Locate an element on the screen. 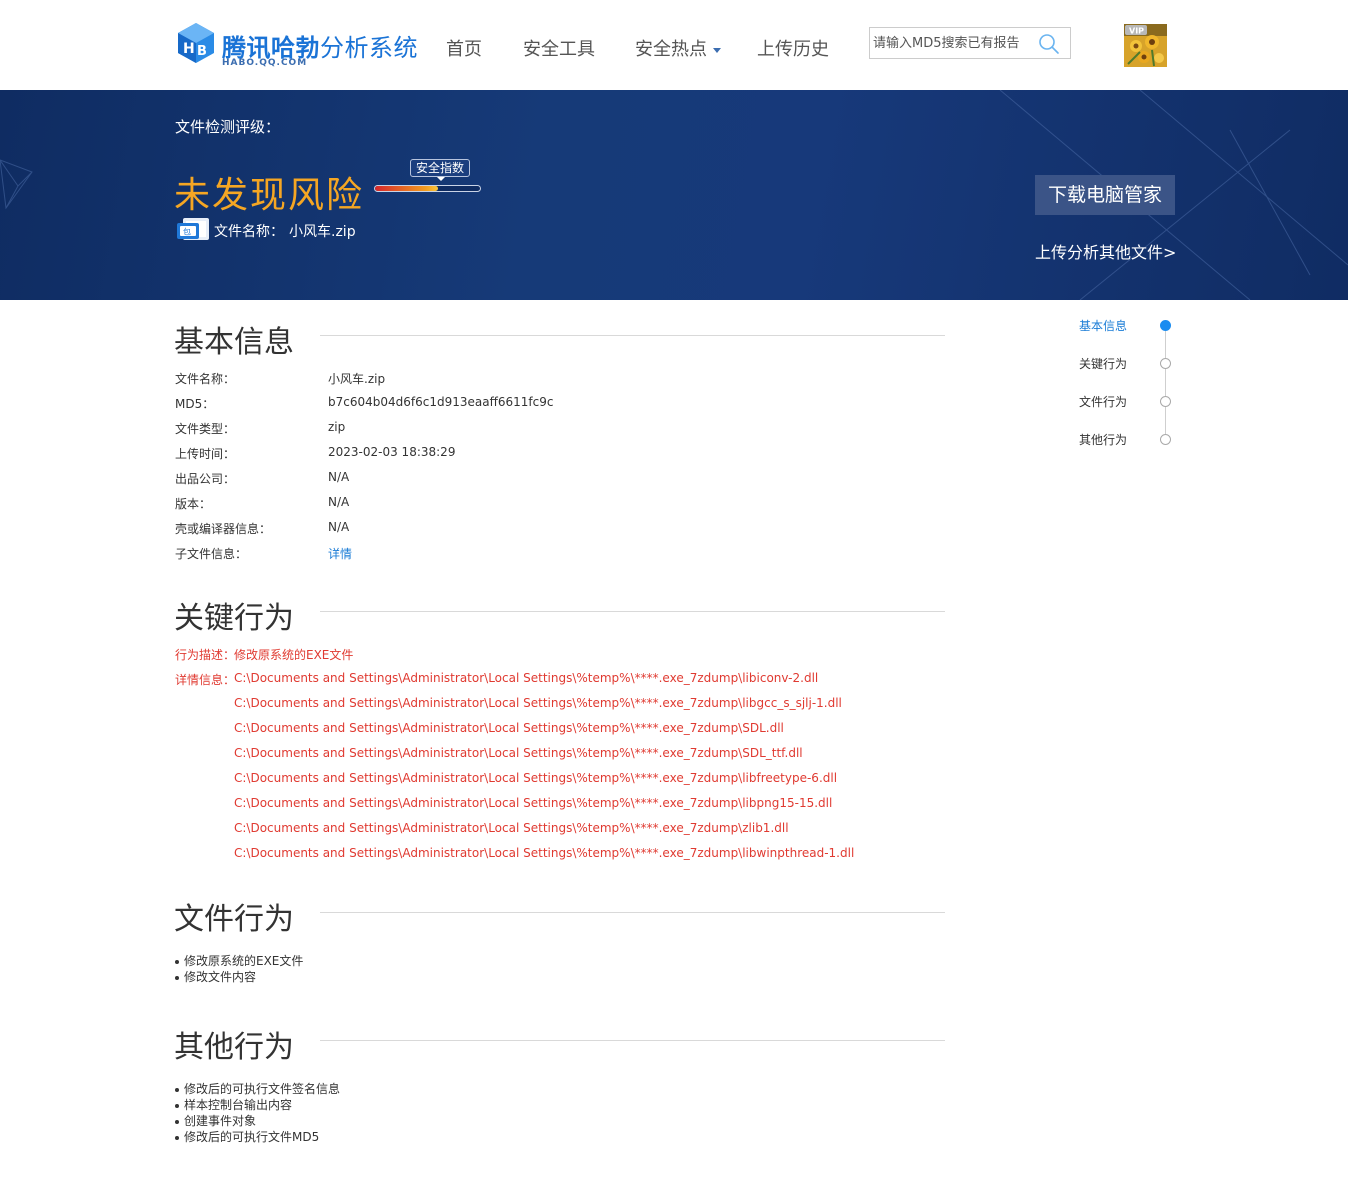 The image size is (1348, 1177). index-pointer-icon is located at coordinates (441, 179).